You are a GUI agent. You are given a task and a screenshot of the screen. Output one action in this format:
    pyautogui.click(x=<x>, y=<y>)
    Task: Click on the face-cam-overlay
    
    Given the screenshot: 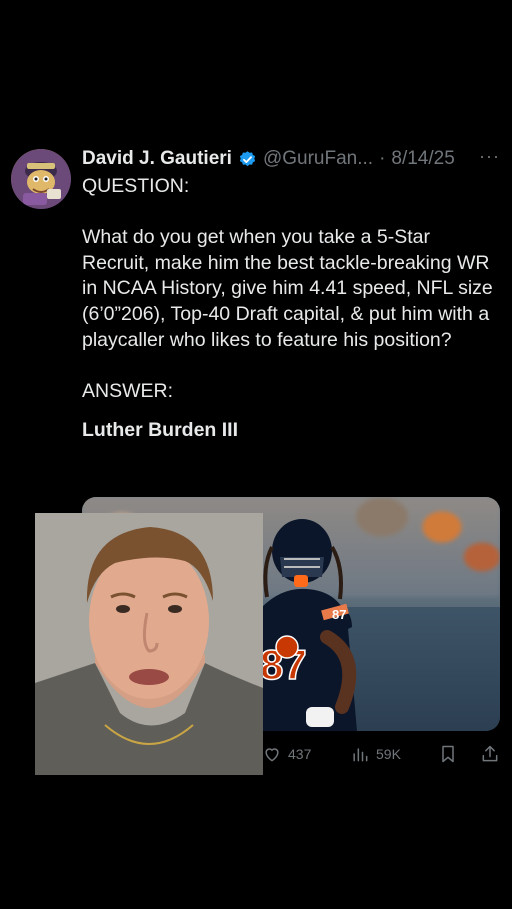 What is the action you would take?
    pyautogui.click(x=149, y=644)
    